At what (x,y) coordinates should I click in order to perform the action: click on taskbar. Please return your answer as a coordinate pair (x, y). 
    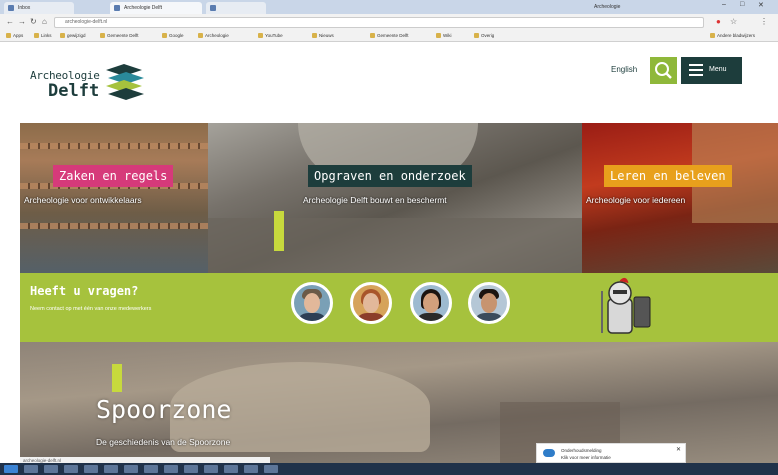
    Looking at the image, I should click on (389, 469).